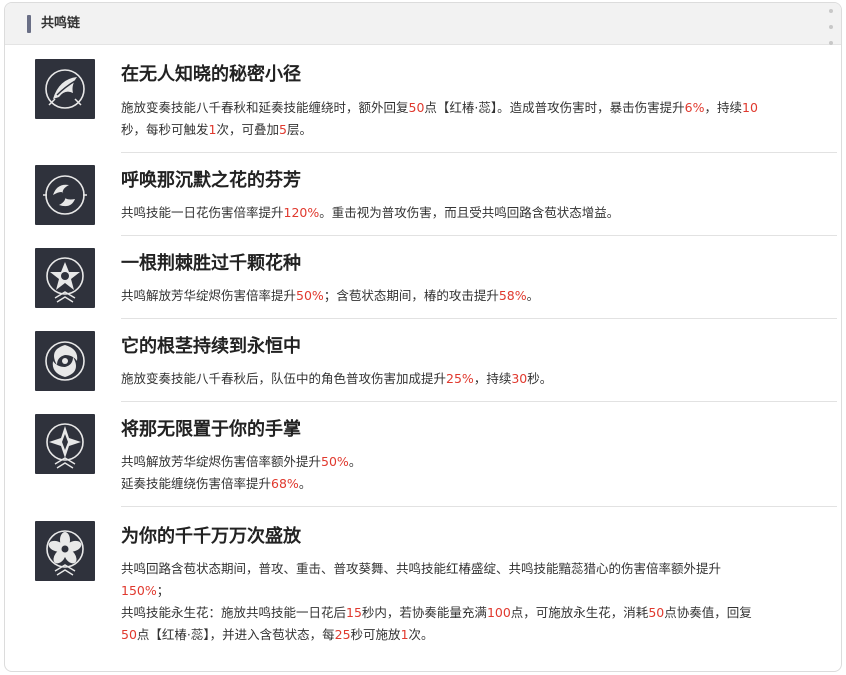 The height and width of the screenshot is (675, 846). I want to click on chain-item-title: 将那无限置于你的手掌, so click(211, 429).